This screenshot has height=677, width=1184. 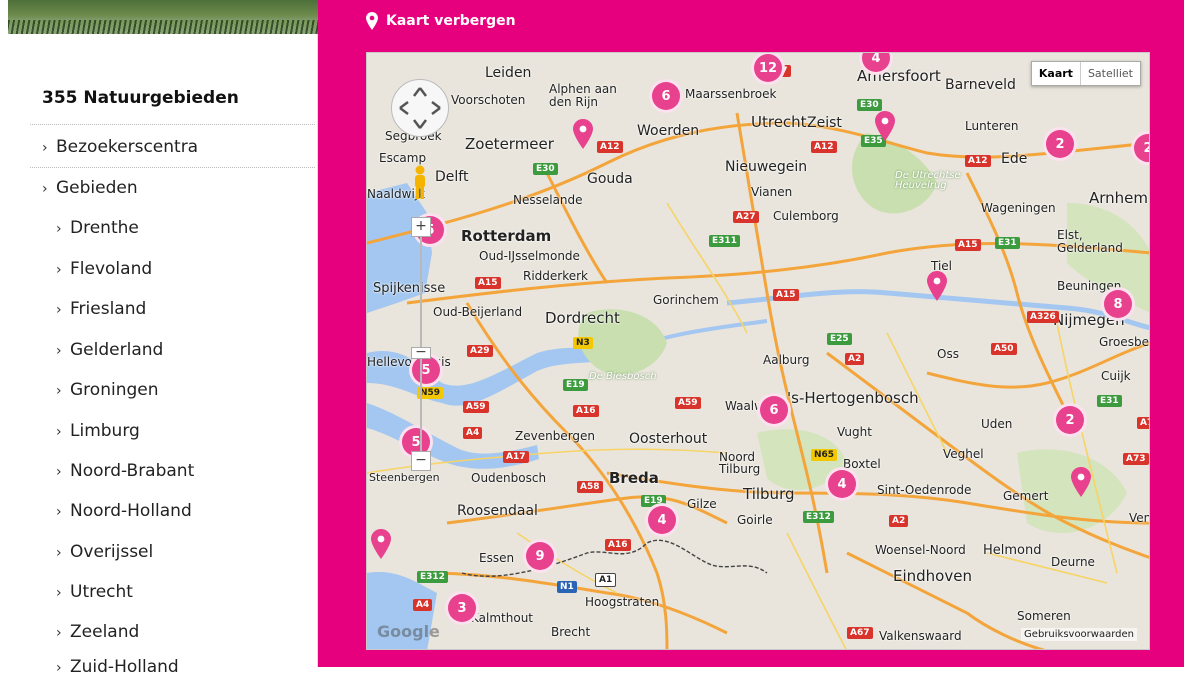 What do you see at coordinates (473, 433) in the screenshot?
I see `road-shield: A4` at bounding box center [473, 433].